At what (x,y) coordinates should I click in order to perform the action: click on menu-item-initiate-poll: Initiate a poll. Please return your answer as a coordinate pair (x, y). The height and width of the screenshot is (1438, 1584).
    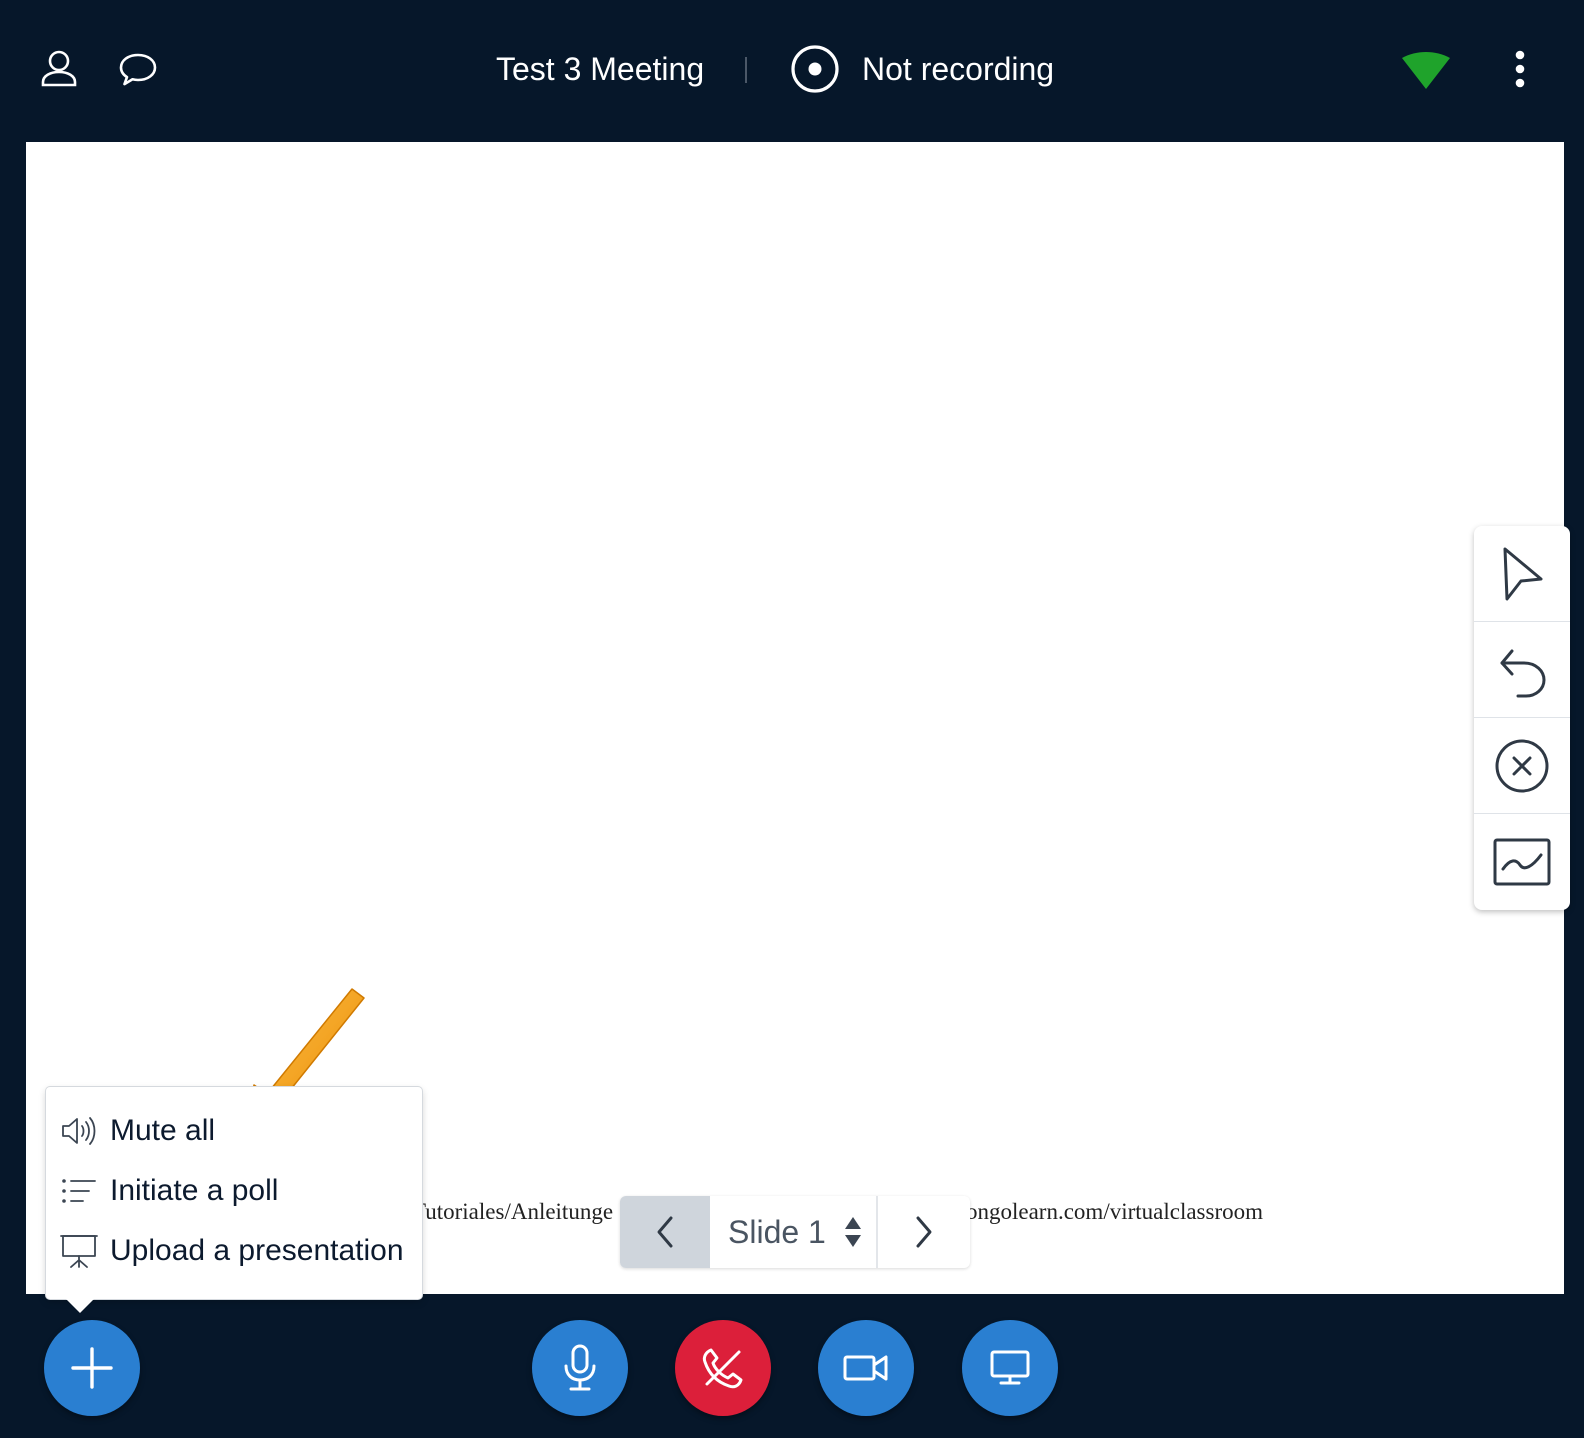
    Looking at the image, I should click on (234, 1191).